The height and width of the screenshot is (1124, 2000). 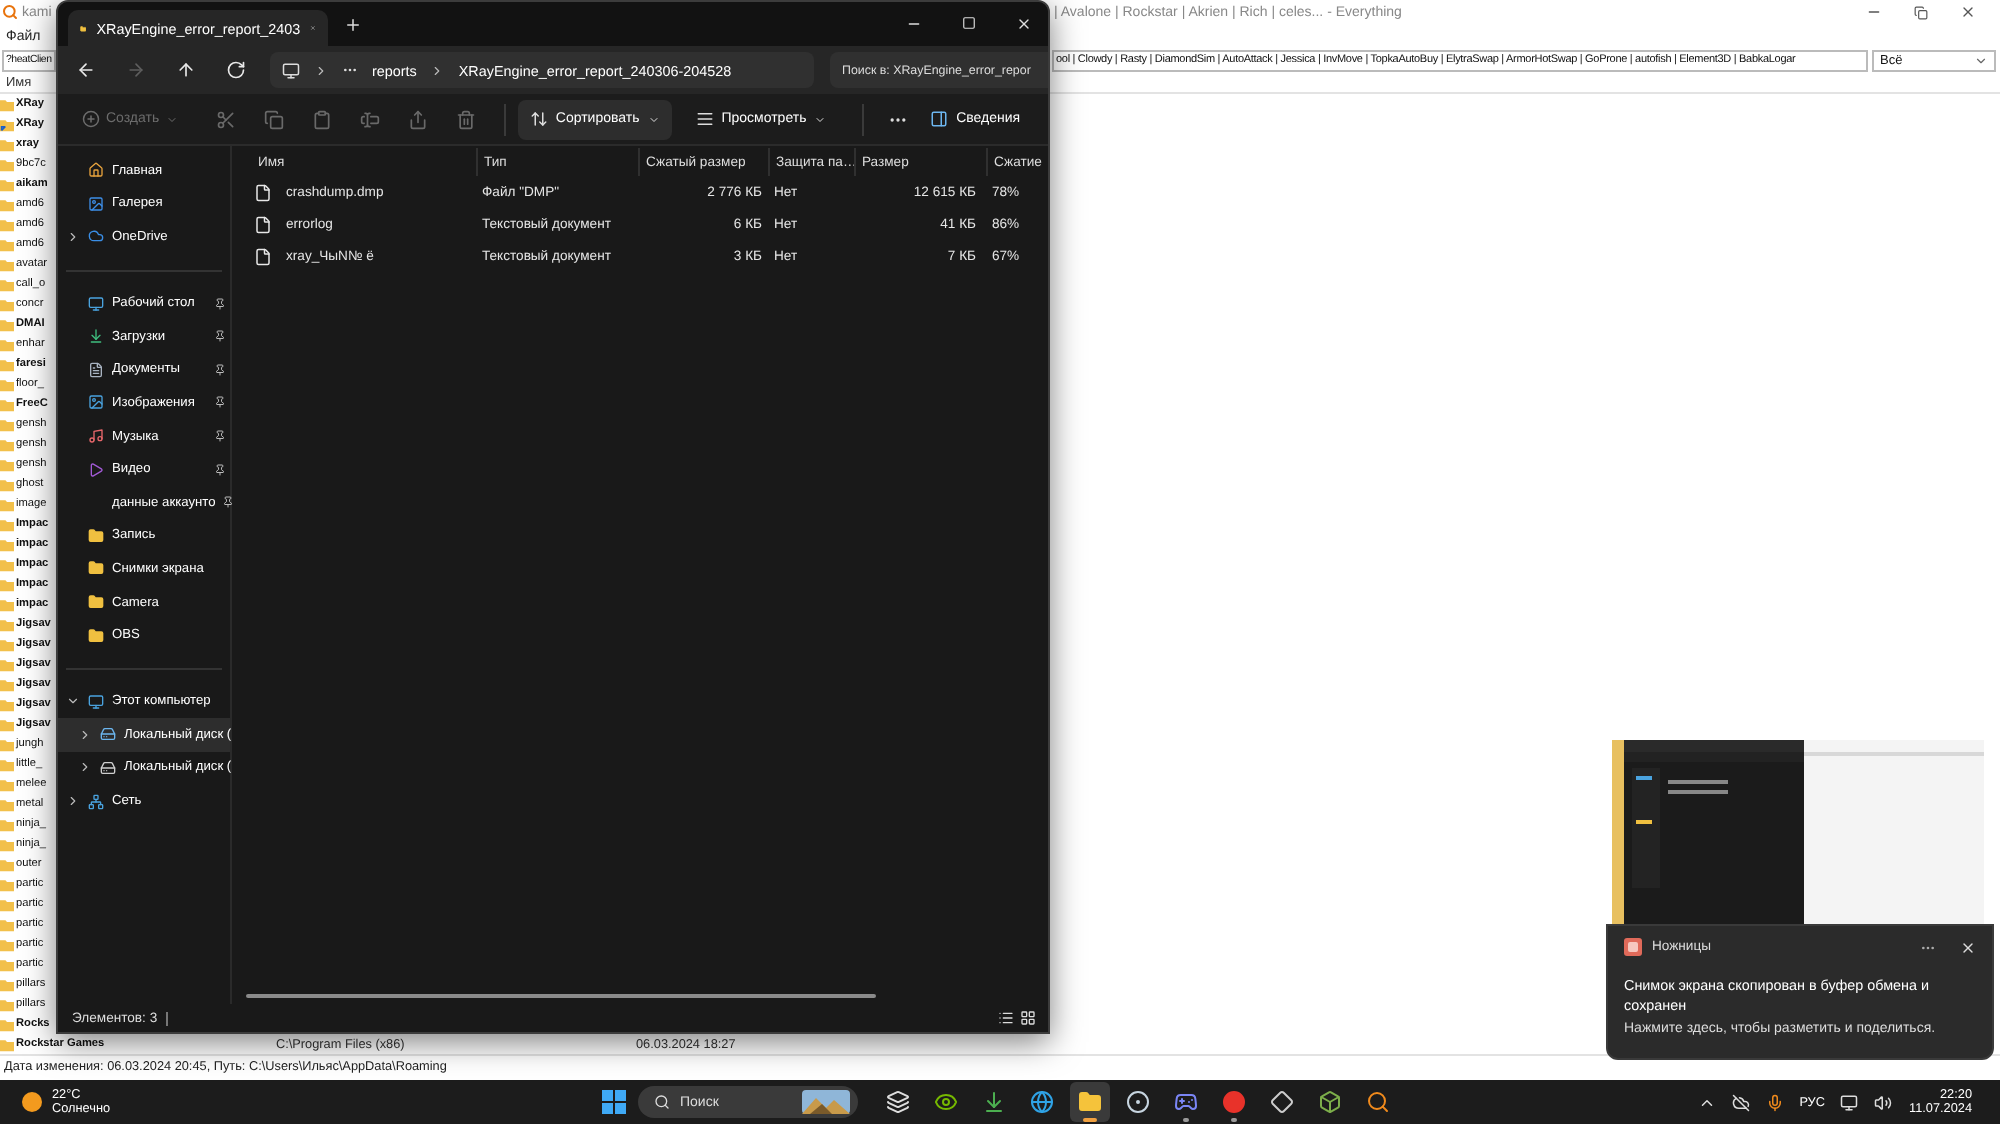 I want to click on globe-icon, so click(x=1042, y=1102).